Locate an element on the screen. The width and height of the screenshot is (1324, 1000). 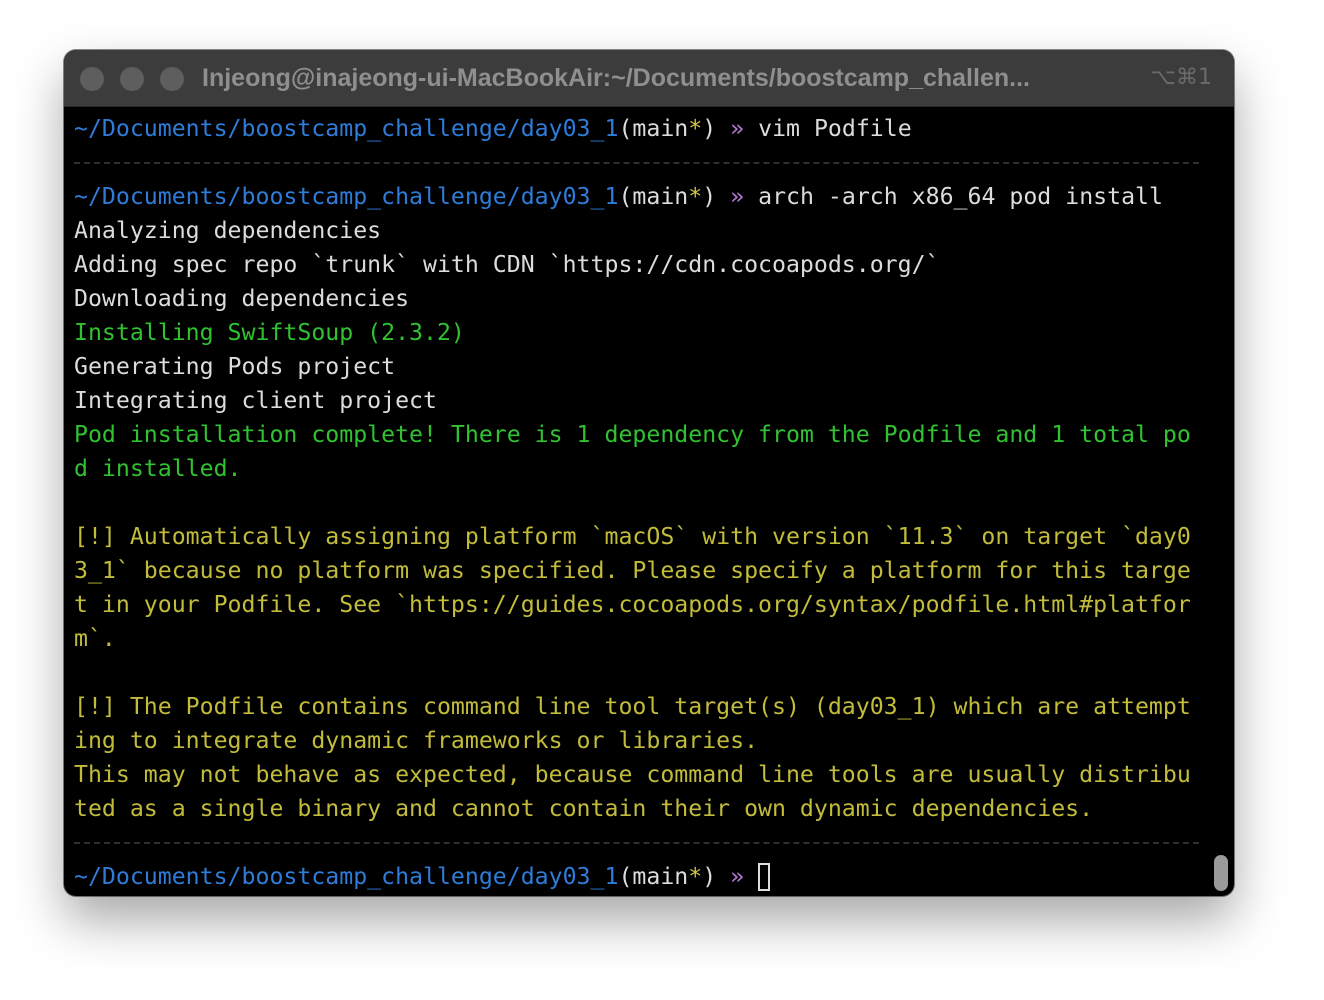
output-line: Generating Pods project is located at coordinates (235, 366).